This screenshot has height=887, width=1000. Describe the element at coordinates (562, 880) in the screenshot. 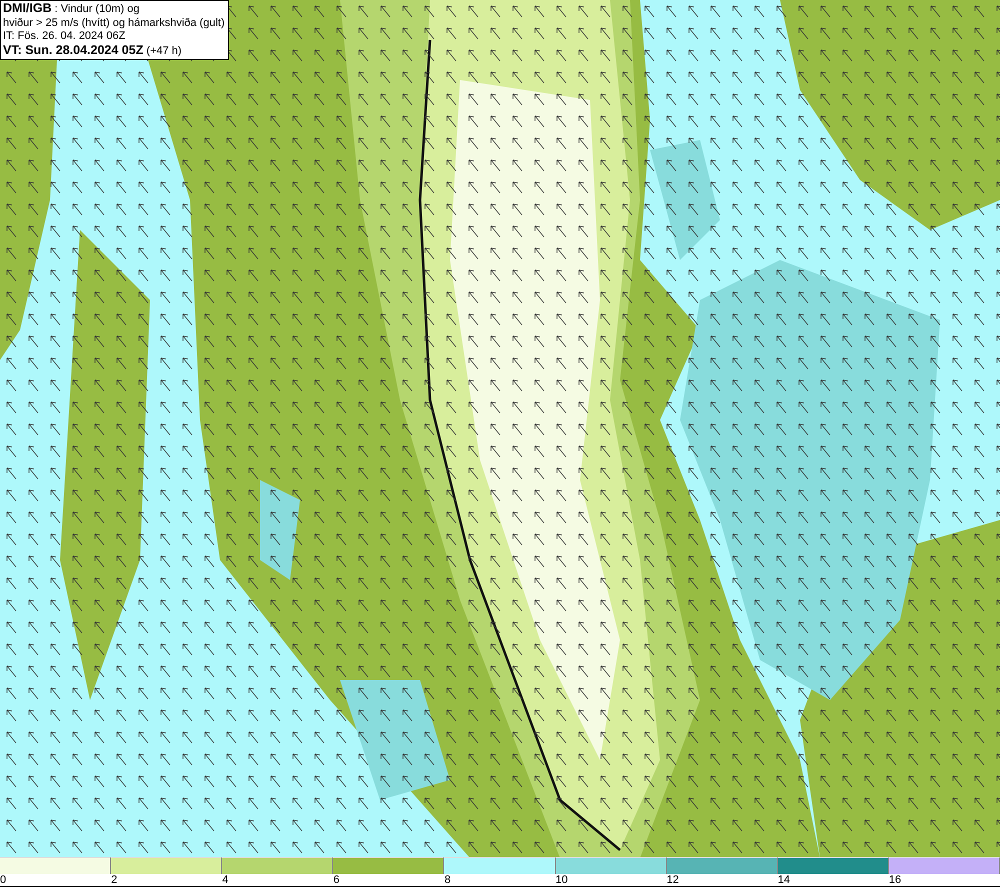

I see `legend-label: 10` at that location.